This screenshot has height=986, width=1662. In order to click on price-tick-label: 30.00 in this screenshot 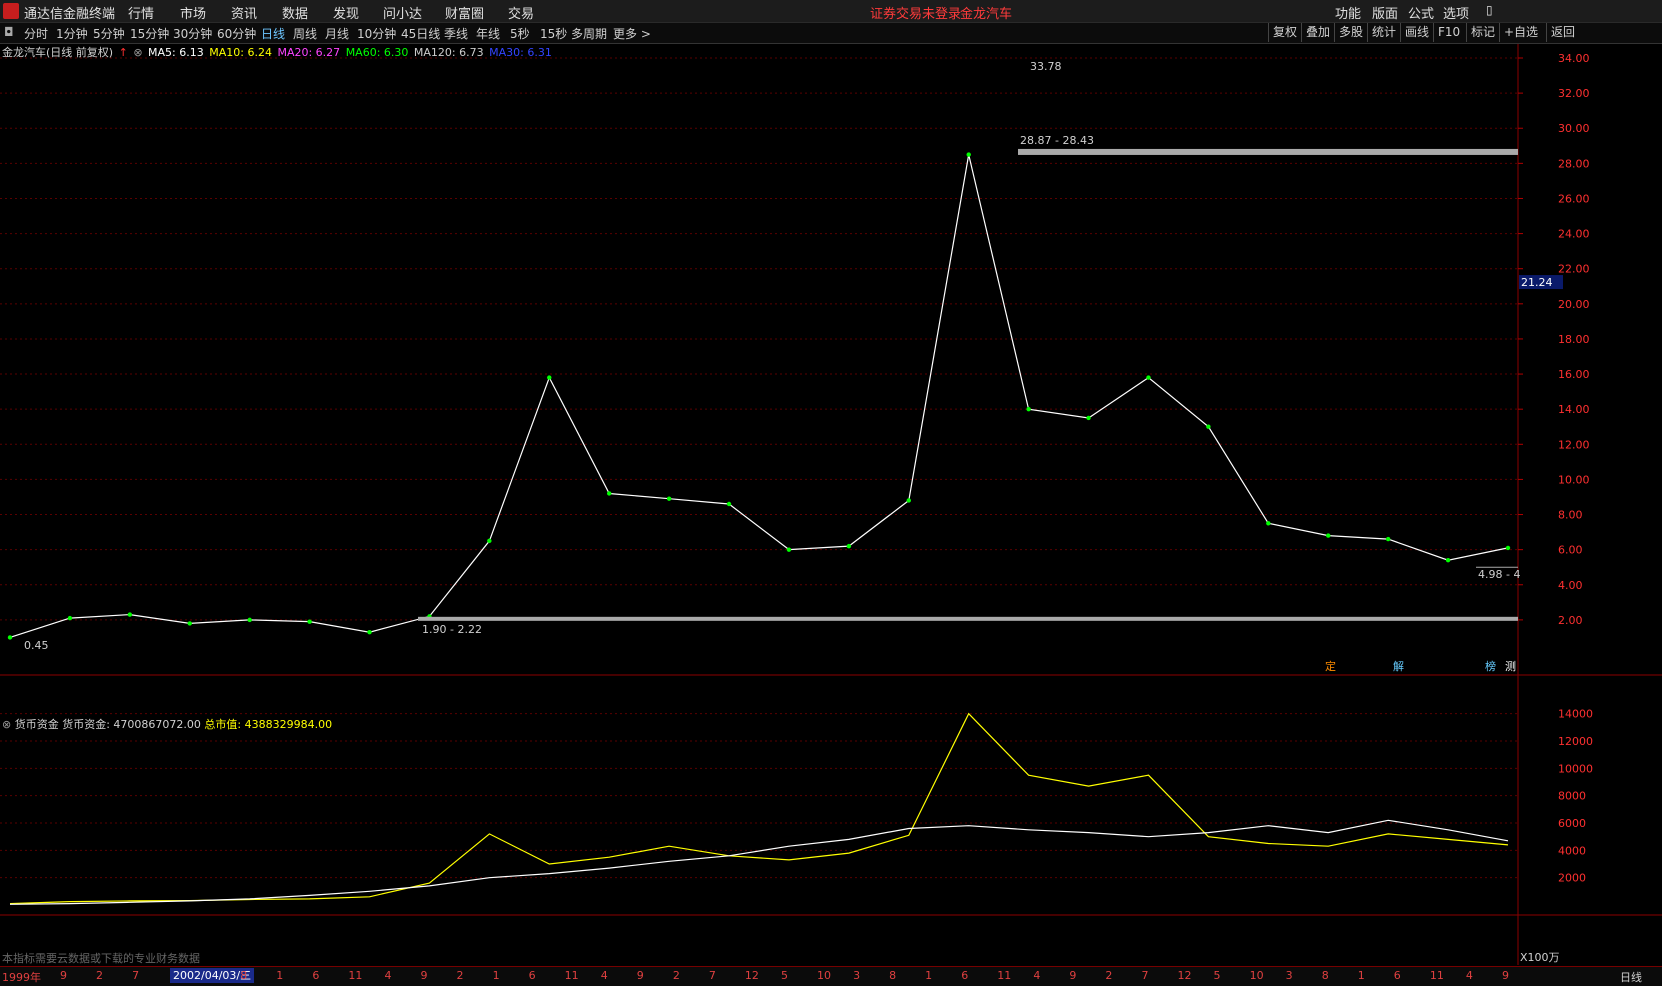, I will do `click(1574, 128)`.